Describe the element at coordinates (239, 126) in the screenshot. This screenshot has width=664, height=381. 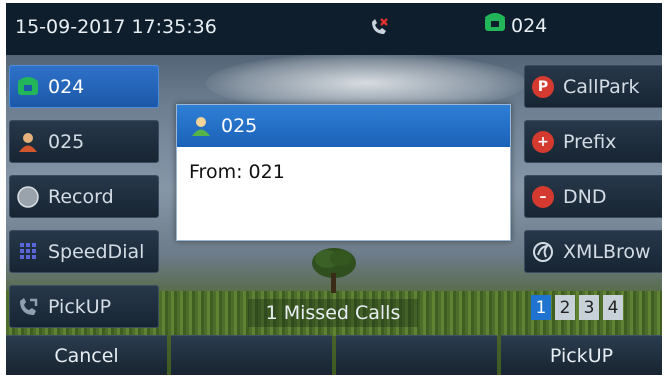
I see `popup-title: 025` at that location.